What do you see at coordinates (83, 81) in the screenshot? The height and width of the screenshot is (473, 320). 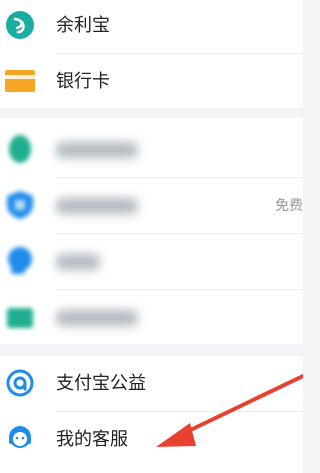 I see `menu-item-label: 银行卡` at bounding box center [83, 81].